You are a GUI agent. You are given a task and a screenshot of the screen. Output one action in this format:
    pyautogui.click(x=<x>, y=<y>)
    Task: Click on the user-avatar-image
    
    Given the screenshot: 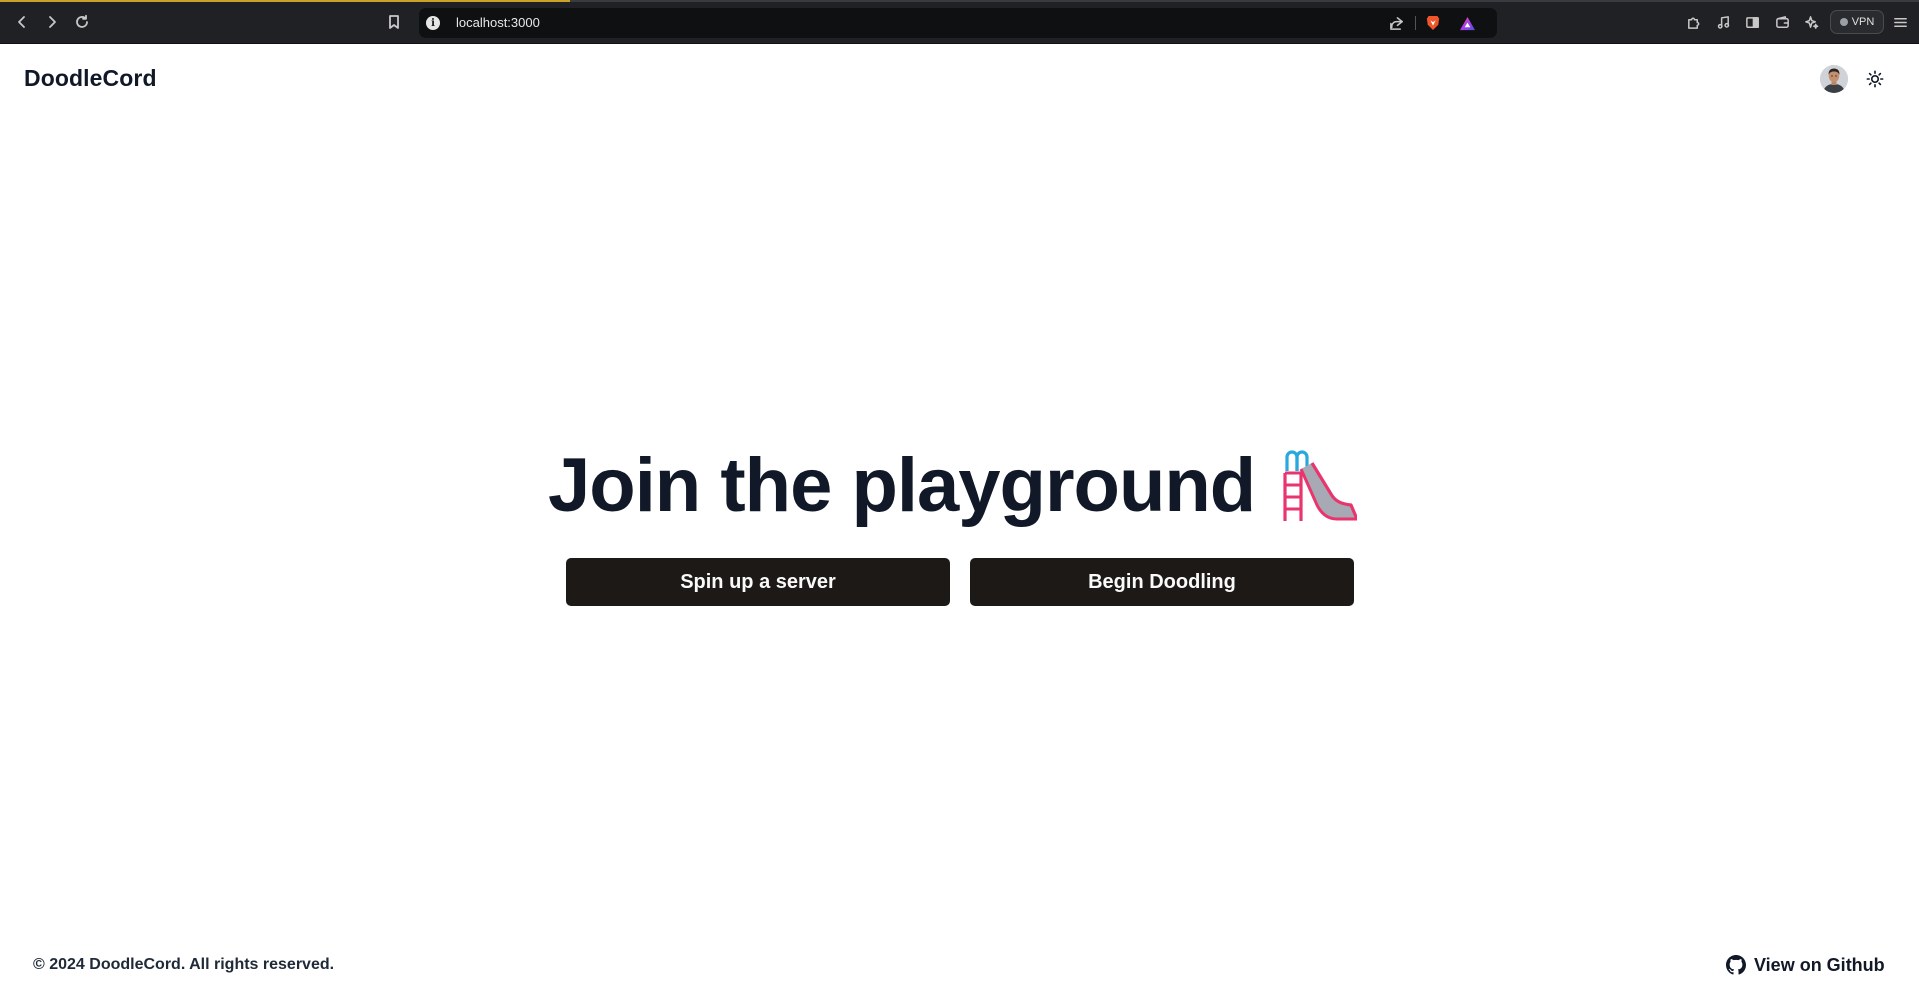 What is the action you would take?
    pyautogui.click(x=1834, y=79)
    